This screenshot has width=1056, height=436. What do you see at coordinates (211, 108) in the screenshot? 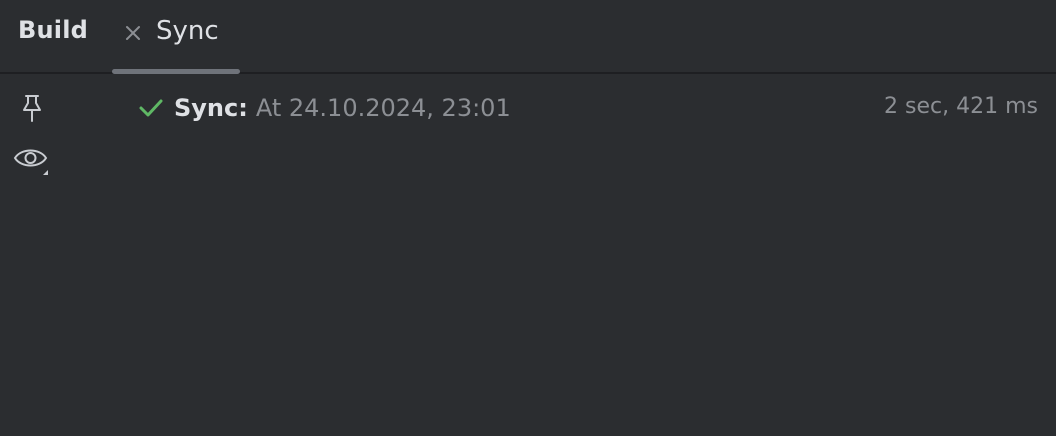
I see `node-title: Sync:` at bounding box center [211, 108].